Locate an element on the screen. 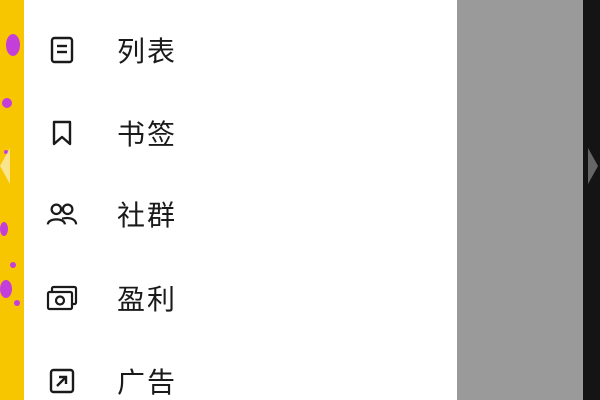 This screenshot has height=400, width=600. menu-item-ads: 广告 is located at coordinates (240, 372).